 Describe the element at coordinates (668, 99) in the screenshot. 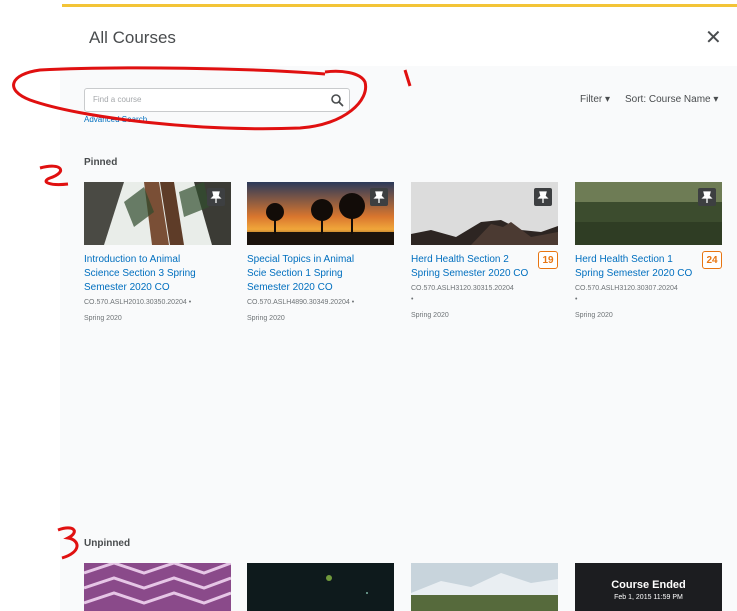

I see `sort-label: Sort: Course Name` at that location.